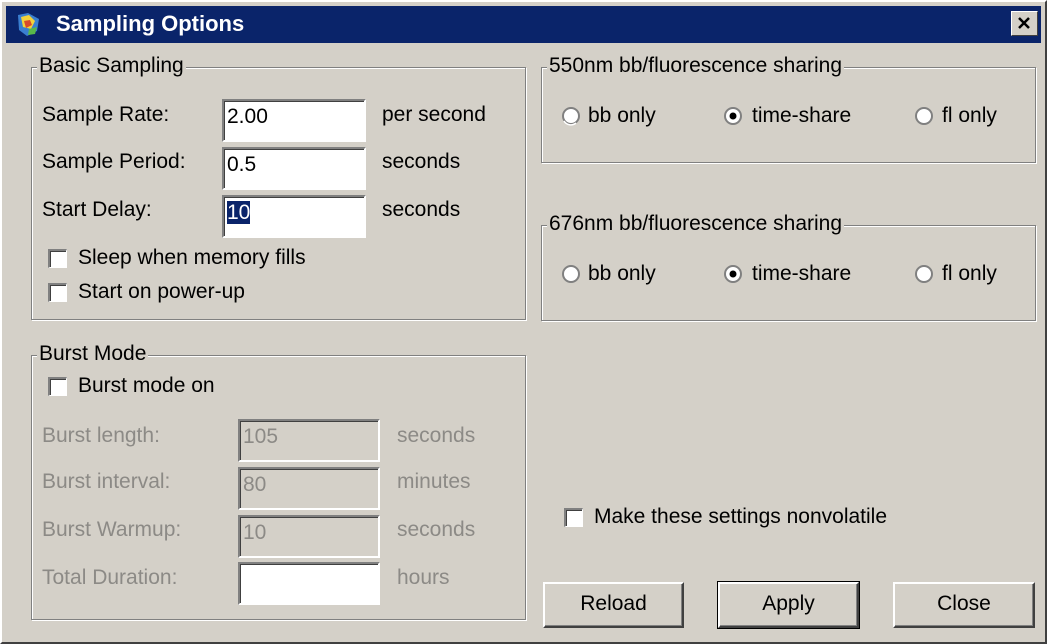  I want to click on sample-period-input: 0.5, so click(294, 168).